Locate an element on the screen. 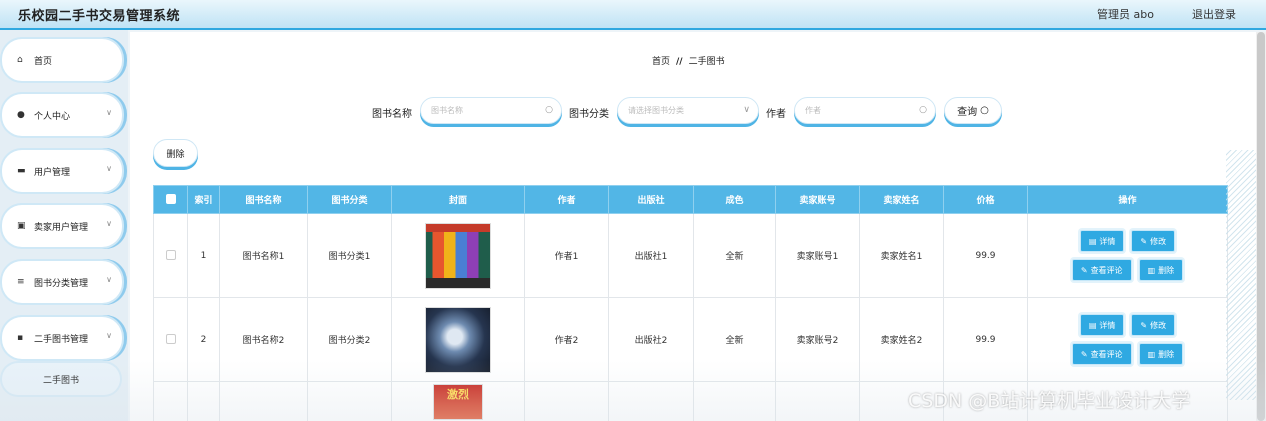 The width and height of the screenshot is (1266, 421). book-name-cell is located at coordinates (263, 401).